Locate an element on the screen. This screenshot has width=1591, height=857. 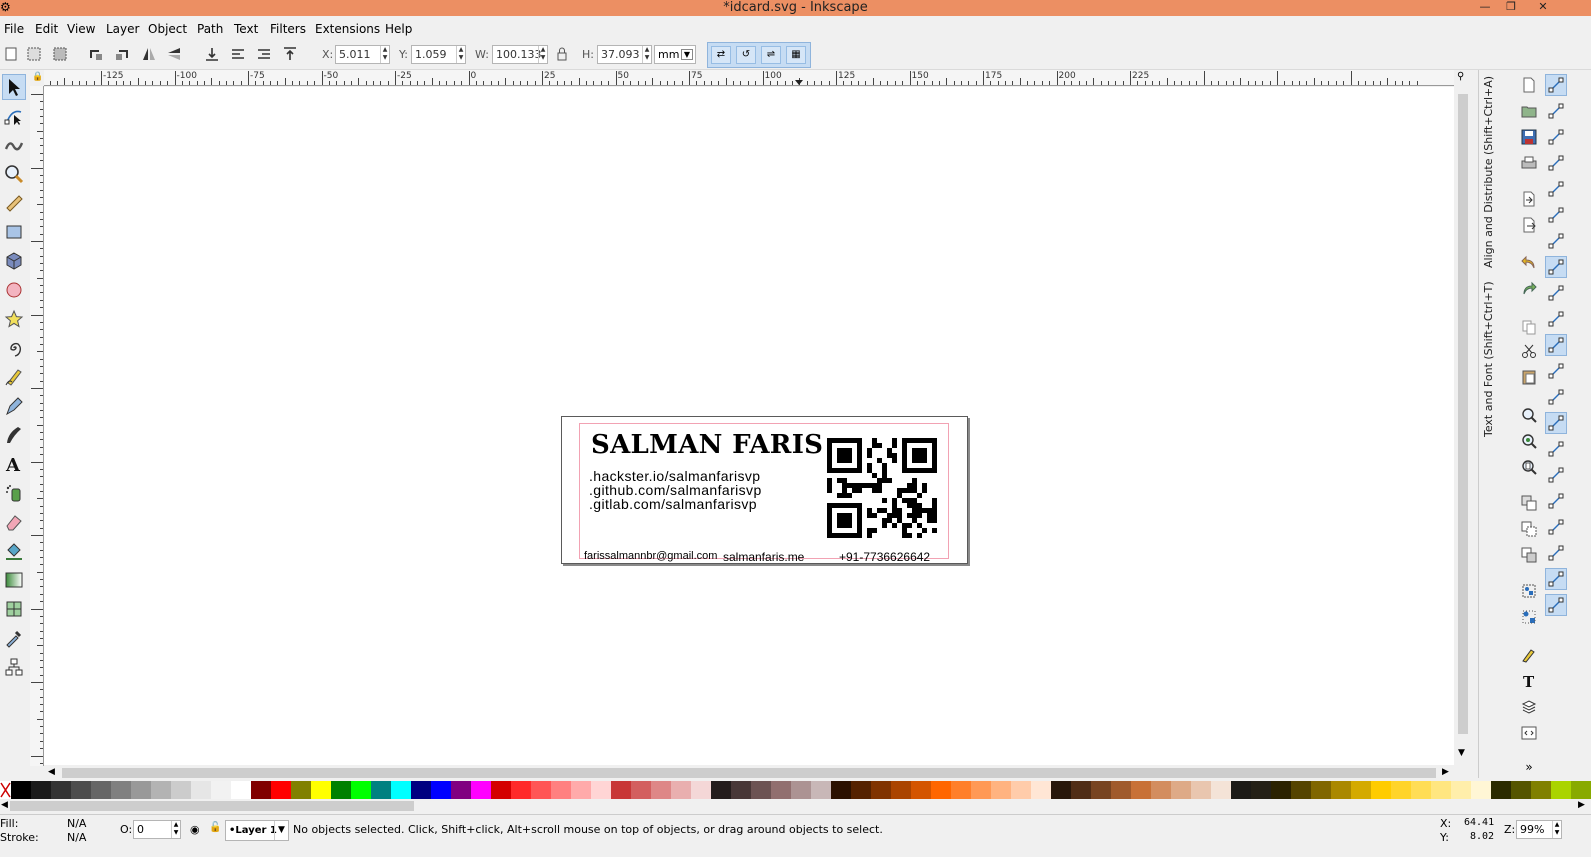
node-tool-icon is located at coordinates (14, 116).